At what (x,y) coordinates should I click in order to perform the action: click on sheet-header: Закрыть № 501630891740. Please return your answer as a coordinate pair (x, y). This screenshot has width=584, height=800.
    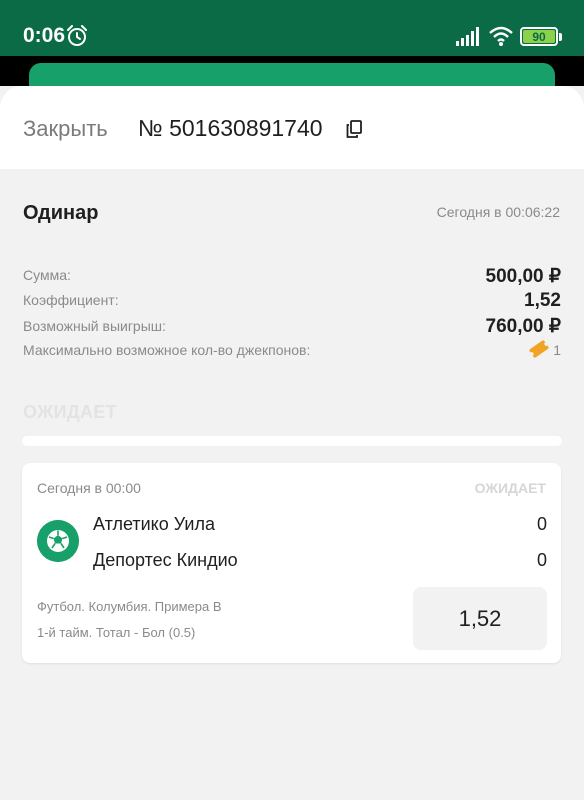
    Looking at the image, I should click on (292, 127).